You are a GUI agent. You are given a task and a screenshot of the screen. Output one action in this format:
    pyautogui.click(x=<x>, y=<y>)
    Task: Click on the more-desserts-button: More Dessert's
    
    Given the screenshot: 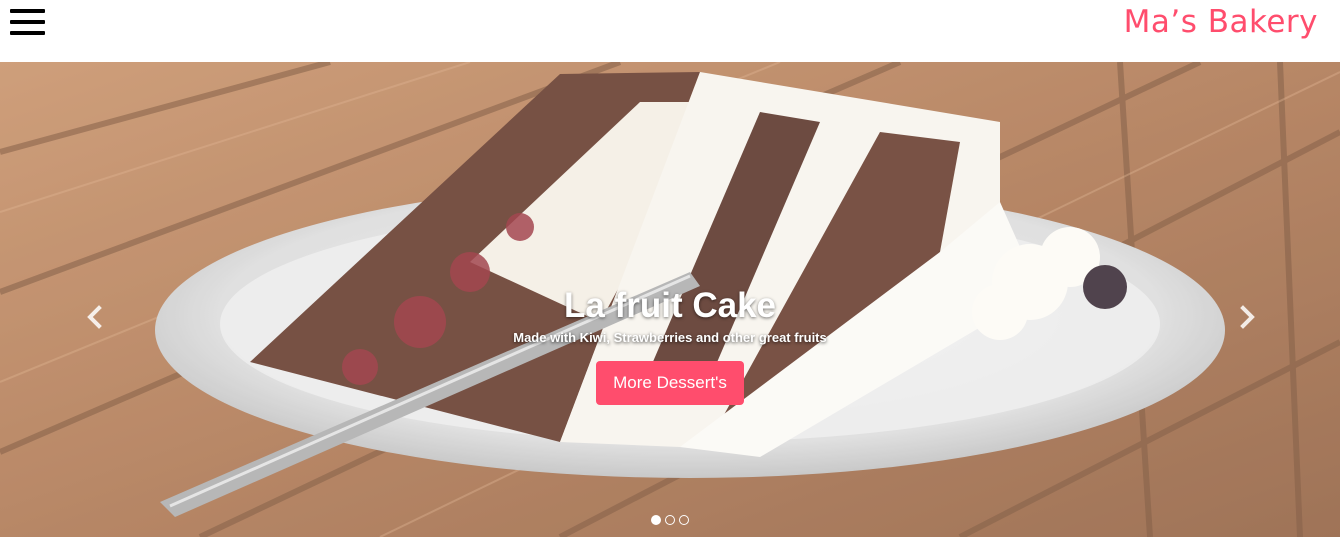 What is the action you would take?
    pyautogui.click(x=670, y=383)
    